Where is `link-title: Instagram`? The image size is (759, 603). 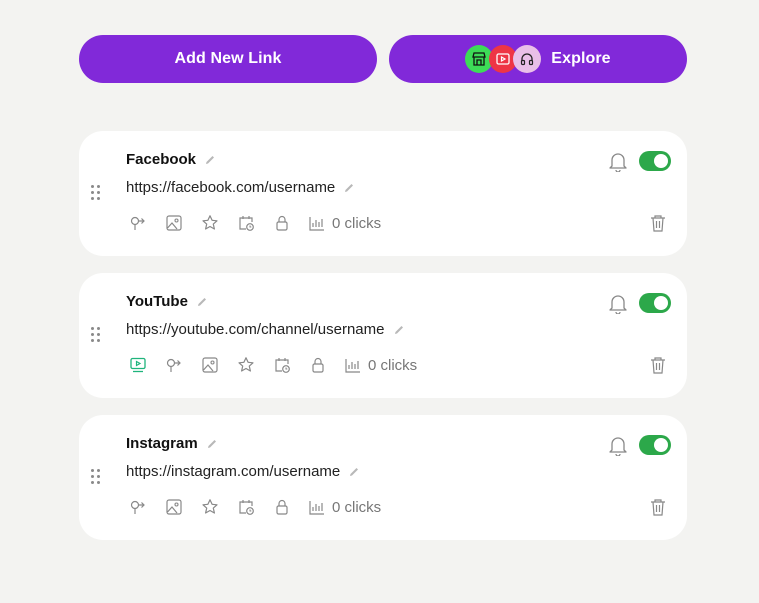
link-title: Instagram is located at coordinates (162, 443).